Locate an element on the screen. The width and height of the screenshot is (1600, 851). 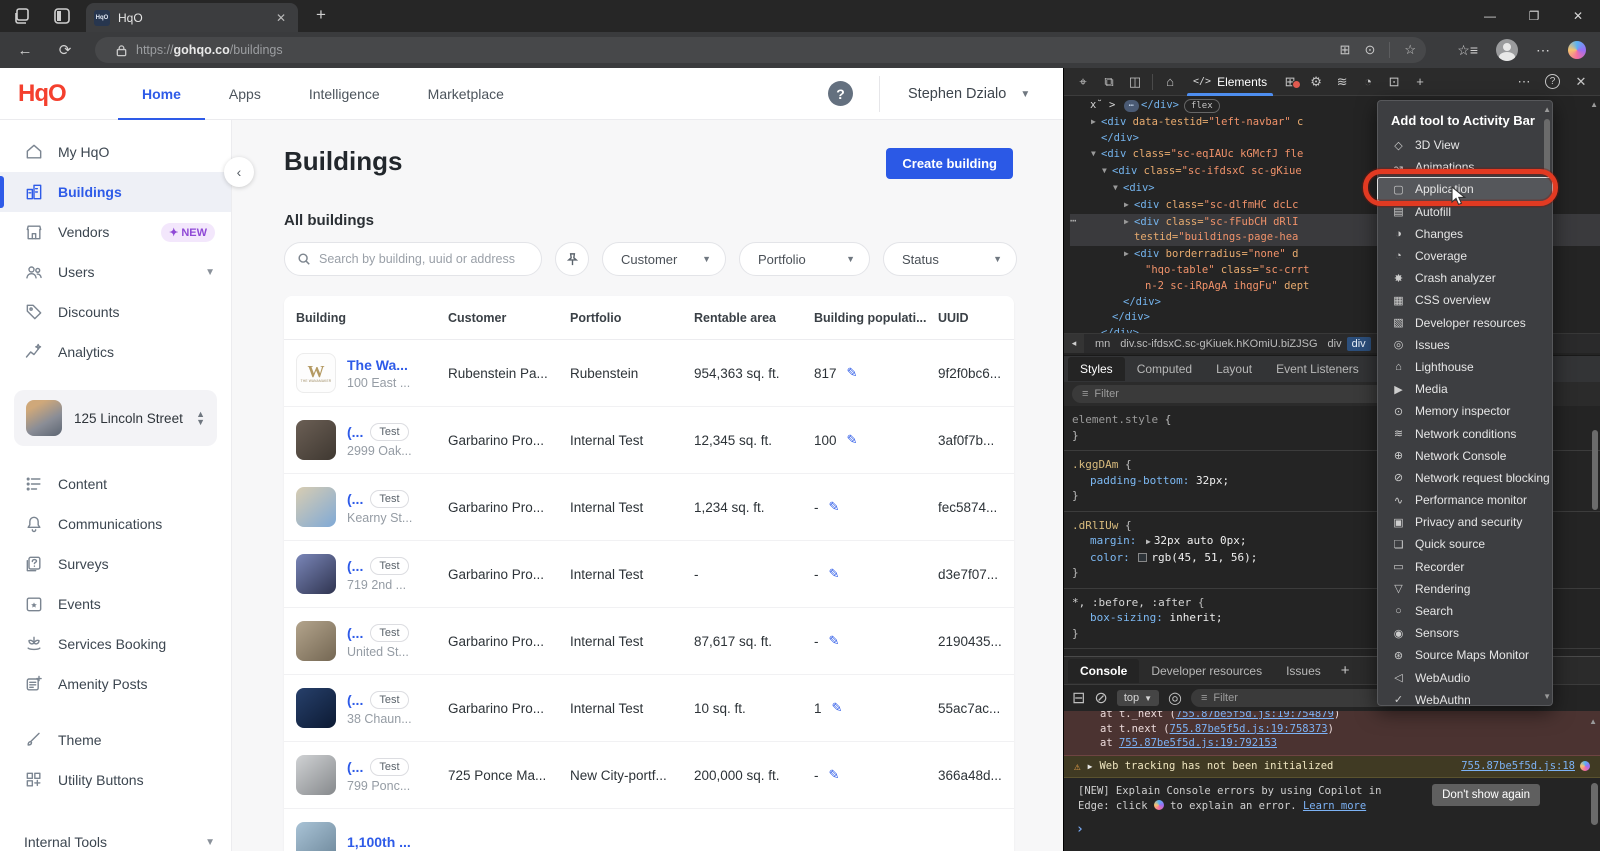
inspect-element-icon: ⌖ is located at coordinates (1083, 82).